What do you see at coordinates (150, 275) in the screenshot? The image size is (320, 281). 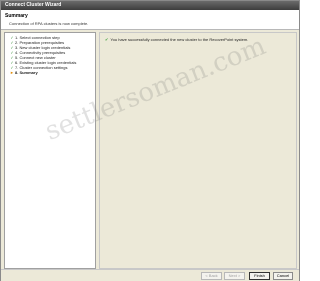 I see `button-bar: < Back Next > Finish Cancel` at bounding box center [150, 275].